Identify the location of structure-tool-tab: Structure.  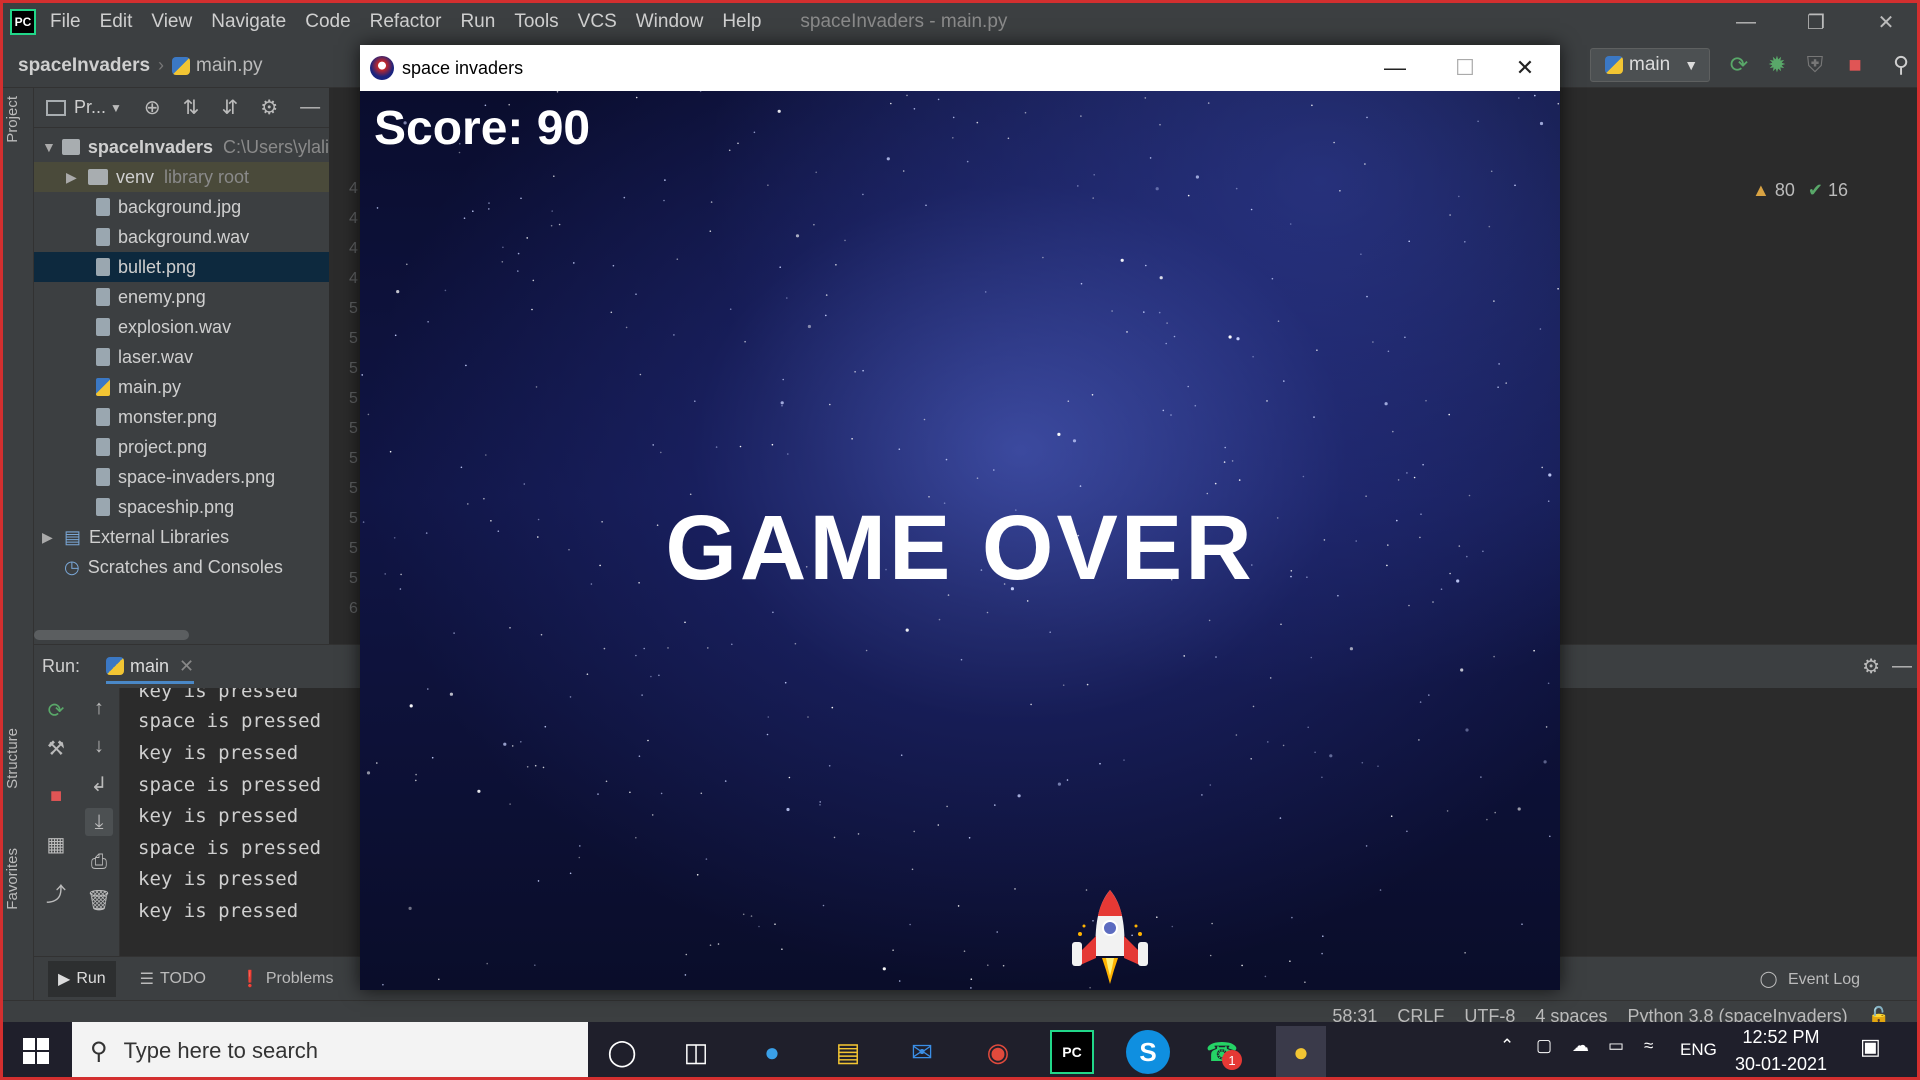
(12, 758).